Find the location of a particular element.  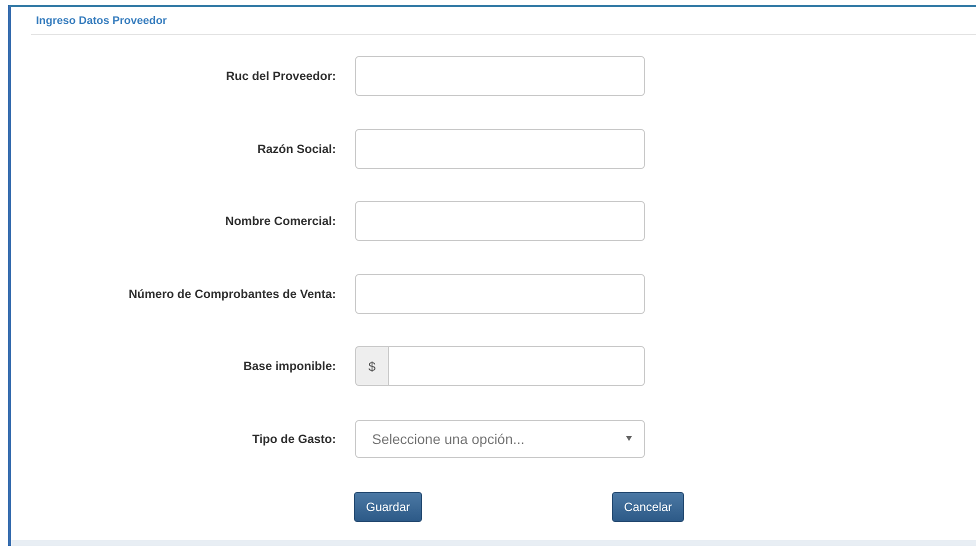

field-label: Tipo de Gasto: is located at coordinates (293, 439).